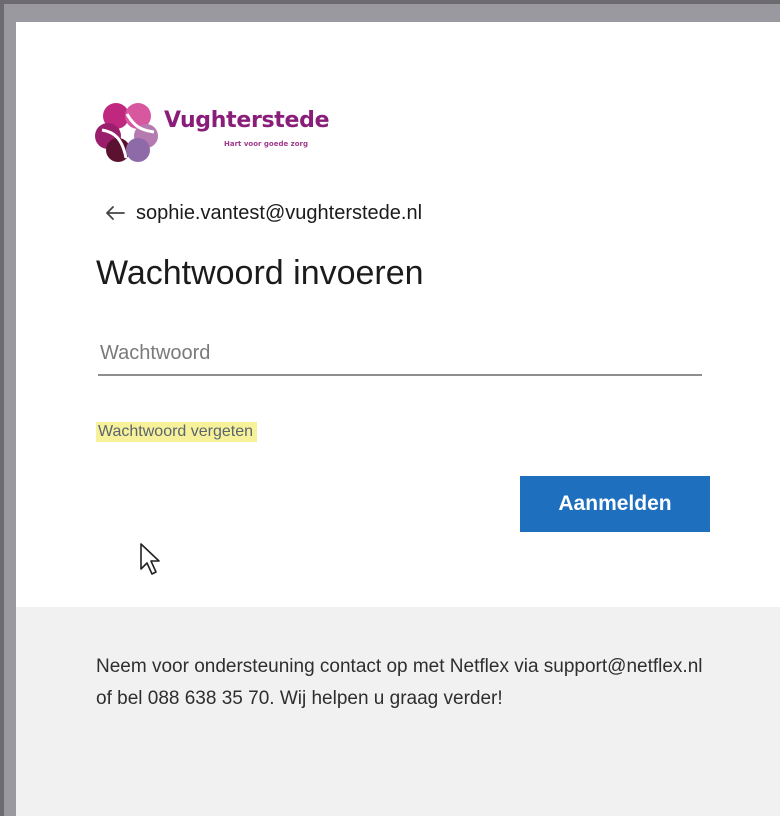  I want to click on mouse-pointer-icon, so click(150, 559).